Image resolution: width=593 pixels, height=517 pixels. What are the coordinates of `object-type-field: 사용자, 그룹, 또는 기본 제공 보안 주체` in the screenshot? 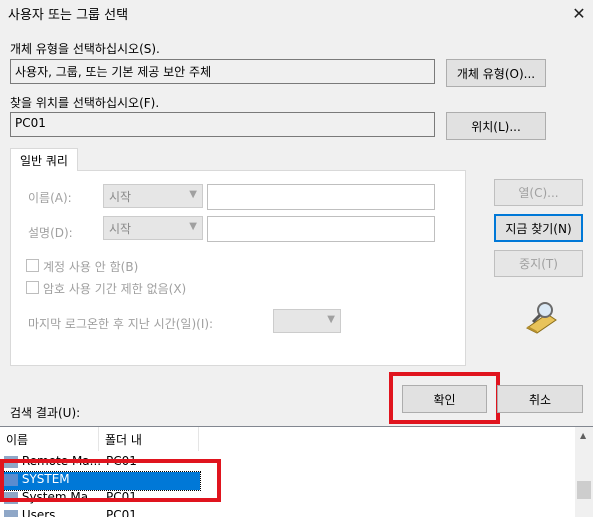 It's located at (222, 71).